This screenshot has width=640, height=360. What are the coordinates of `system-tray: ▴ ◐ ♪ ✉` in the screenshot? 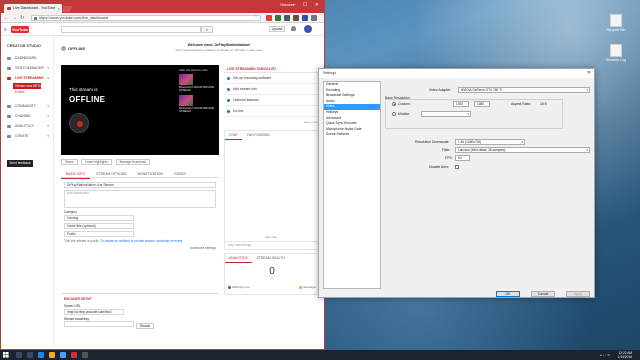 It's located at (605, 355).